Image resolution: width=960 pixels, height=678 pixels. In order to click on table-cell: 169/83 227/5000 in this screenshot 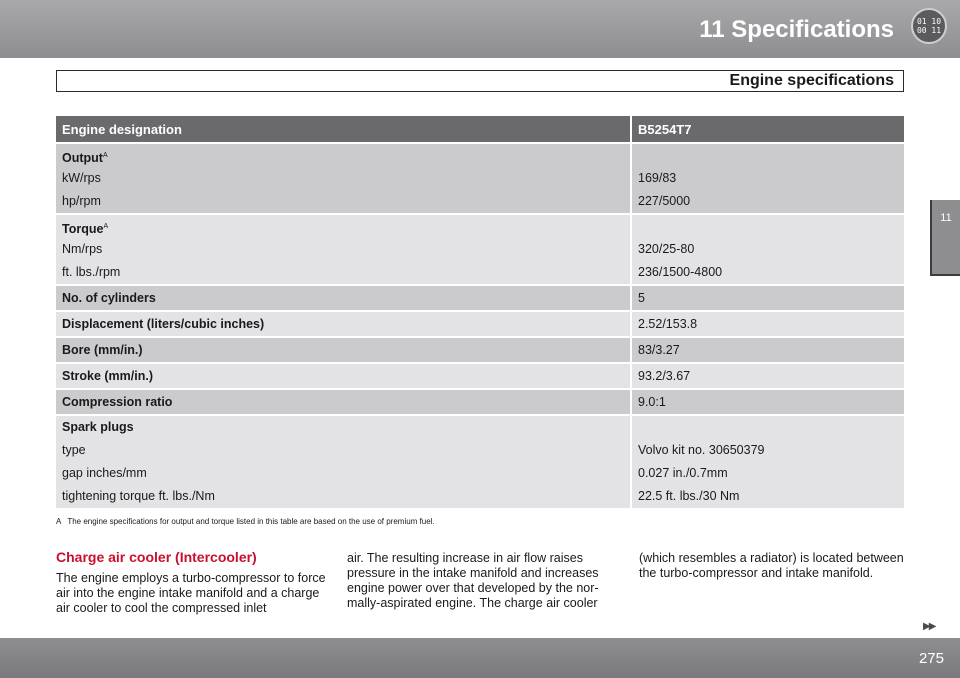, I will do `click(767, 177)`.